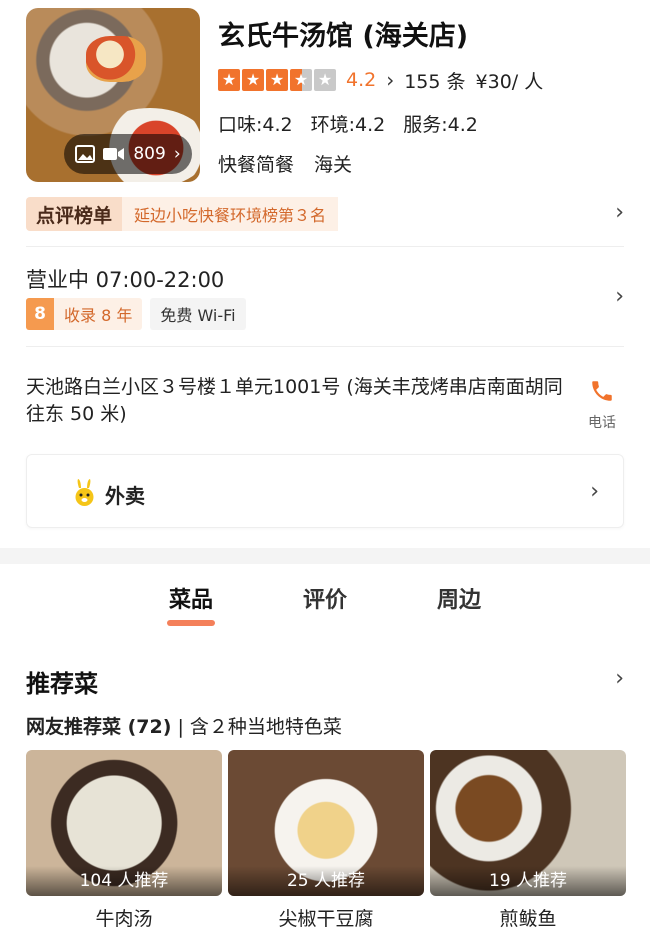  What do you see at coordinates (325, 600) in the screenshot?
I see `tab-reviews: 评价` at bounding box center [325, 600].